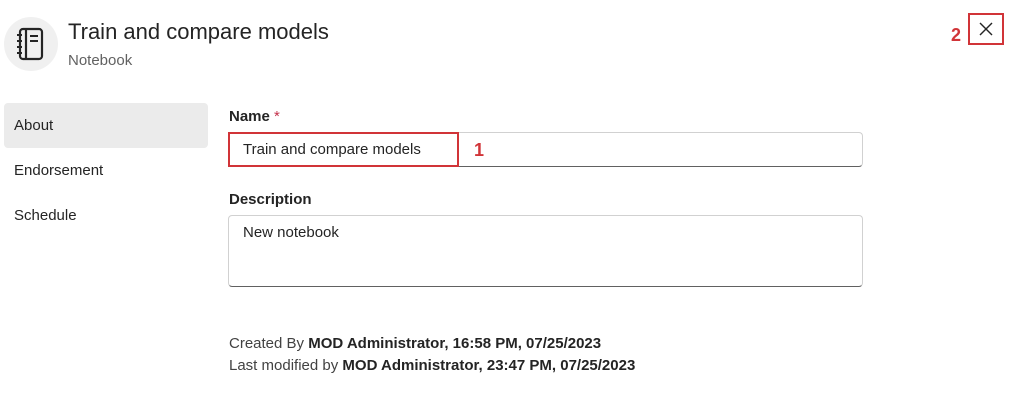 This screenshot has height=409, width=1018. What do you see at coordinates (489, 365) in the screenshot?
I see `last-modified-value: MOD Administrator, 23:47 PM, 07/25/2023` at bounding box center [489, 365].